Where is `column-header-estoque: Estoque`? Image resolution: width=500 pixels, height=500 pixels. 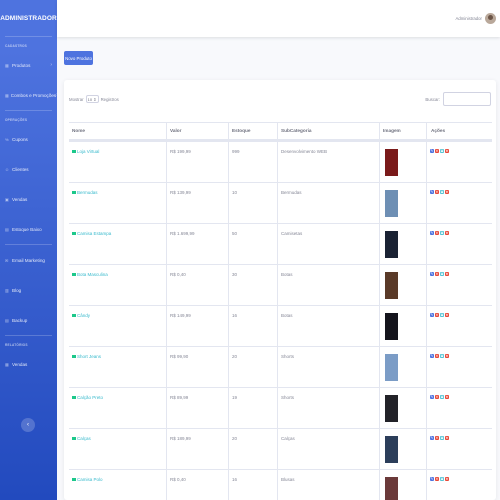
column-header-estoque: Estoque is located at coordinates (241, 130).